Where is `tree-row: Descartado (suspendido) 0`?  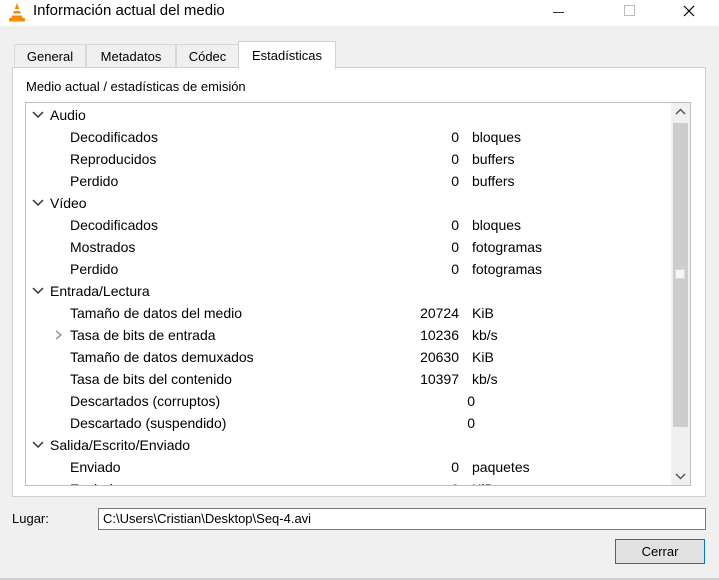
tree-row: Descartado (suspendido) 0 is located at coordinates (349, 423).